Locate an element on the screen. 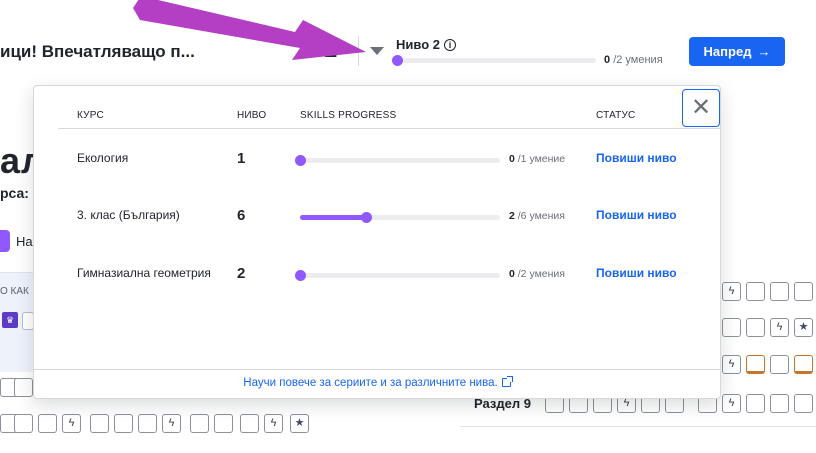 The width and height of the screenshot is (816, 453). arrow-right-icon: → is located at coordinates (764, 51).